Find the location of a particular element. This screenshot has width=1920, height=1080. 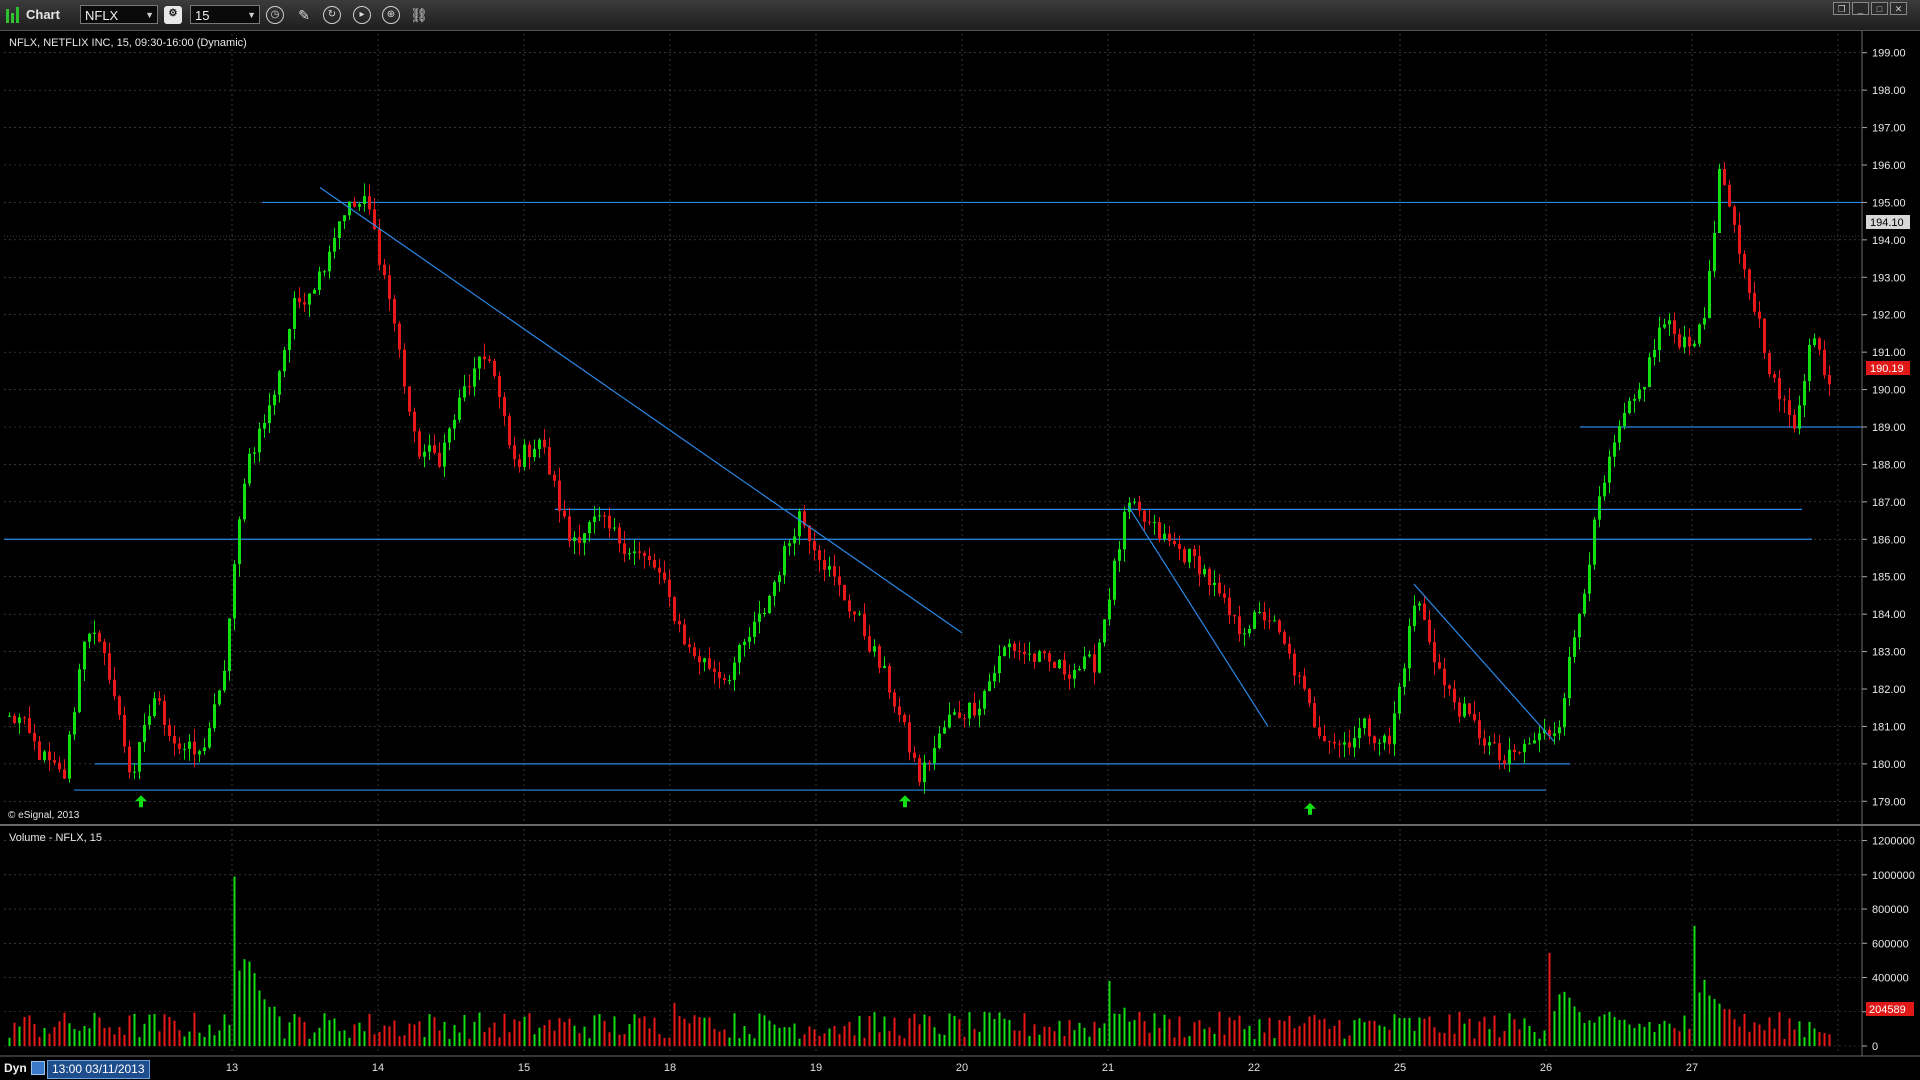

settings-icon: ⚙ is located at coordinates (173, 15).